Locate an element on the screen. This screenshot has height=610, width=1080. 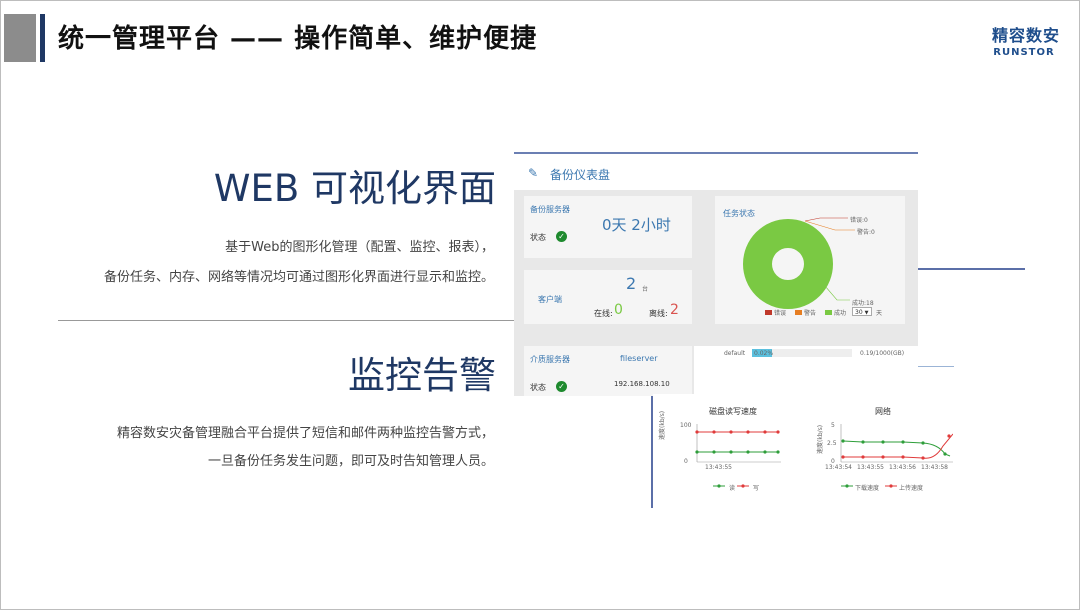
clients-card: 2 台 客户端 在线: 0 离线: 2 is located at coordinates (608, 297).